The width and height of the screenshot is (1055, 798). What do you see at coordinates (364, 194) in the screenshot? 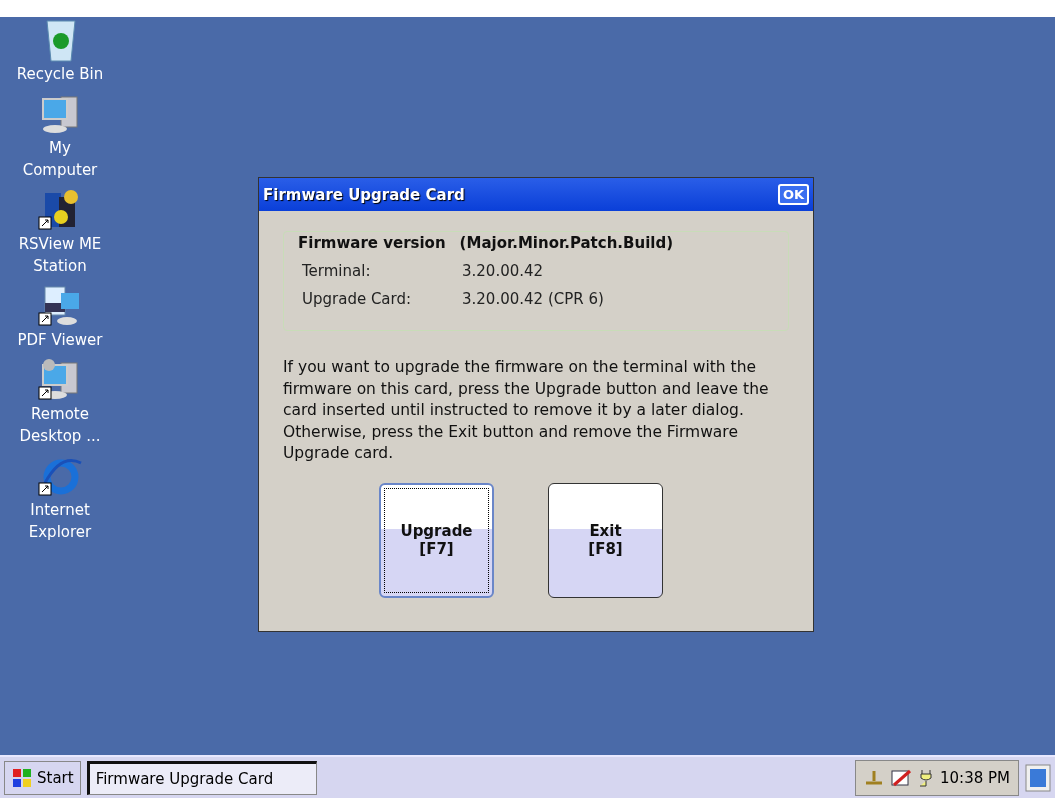
I see `dialog-title: Firmware Upgrade Card` at bounding box center [364, 194].